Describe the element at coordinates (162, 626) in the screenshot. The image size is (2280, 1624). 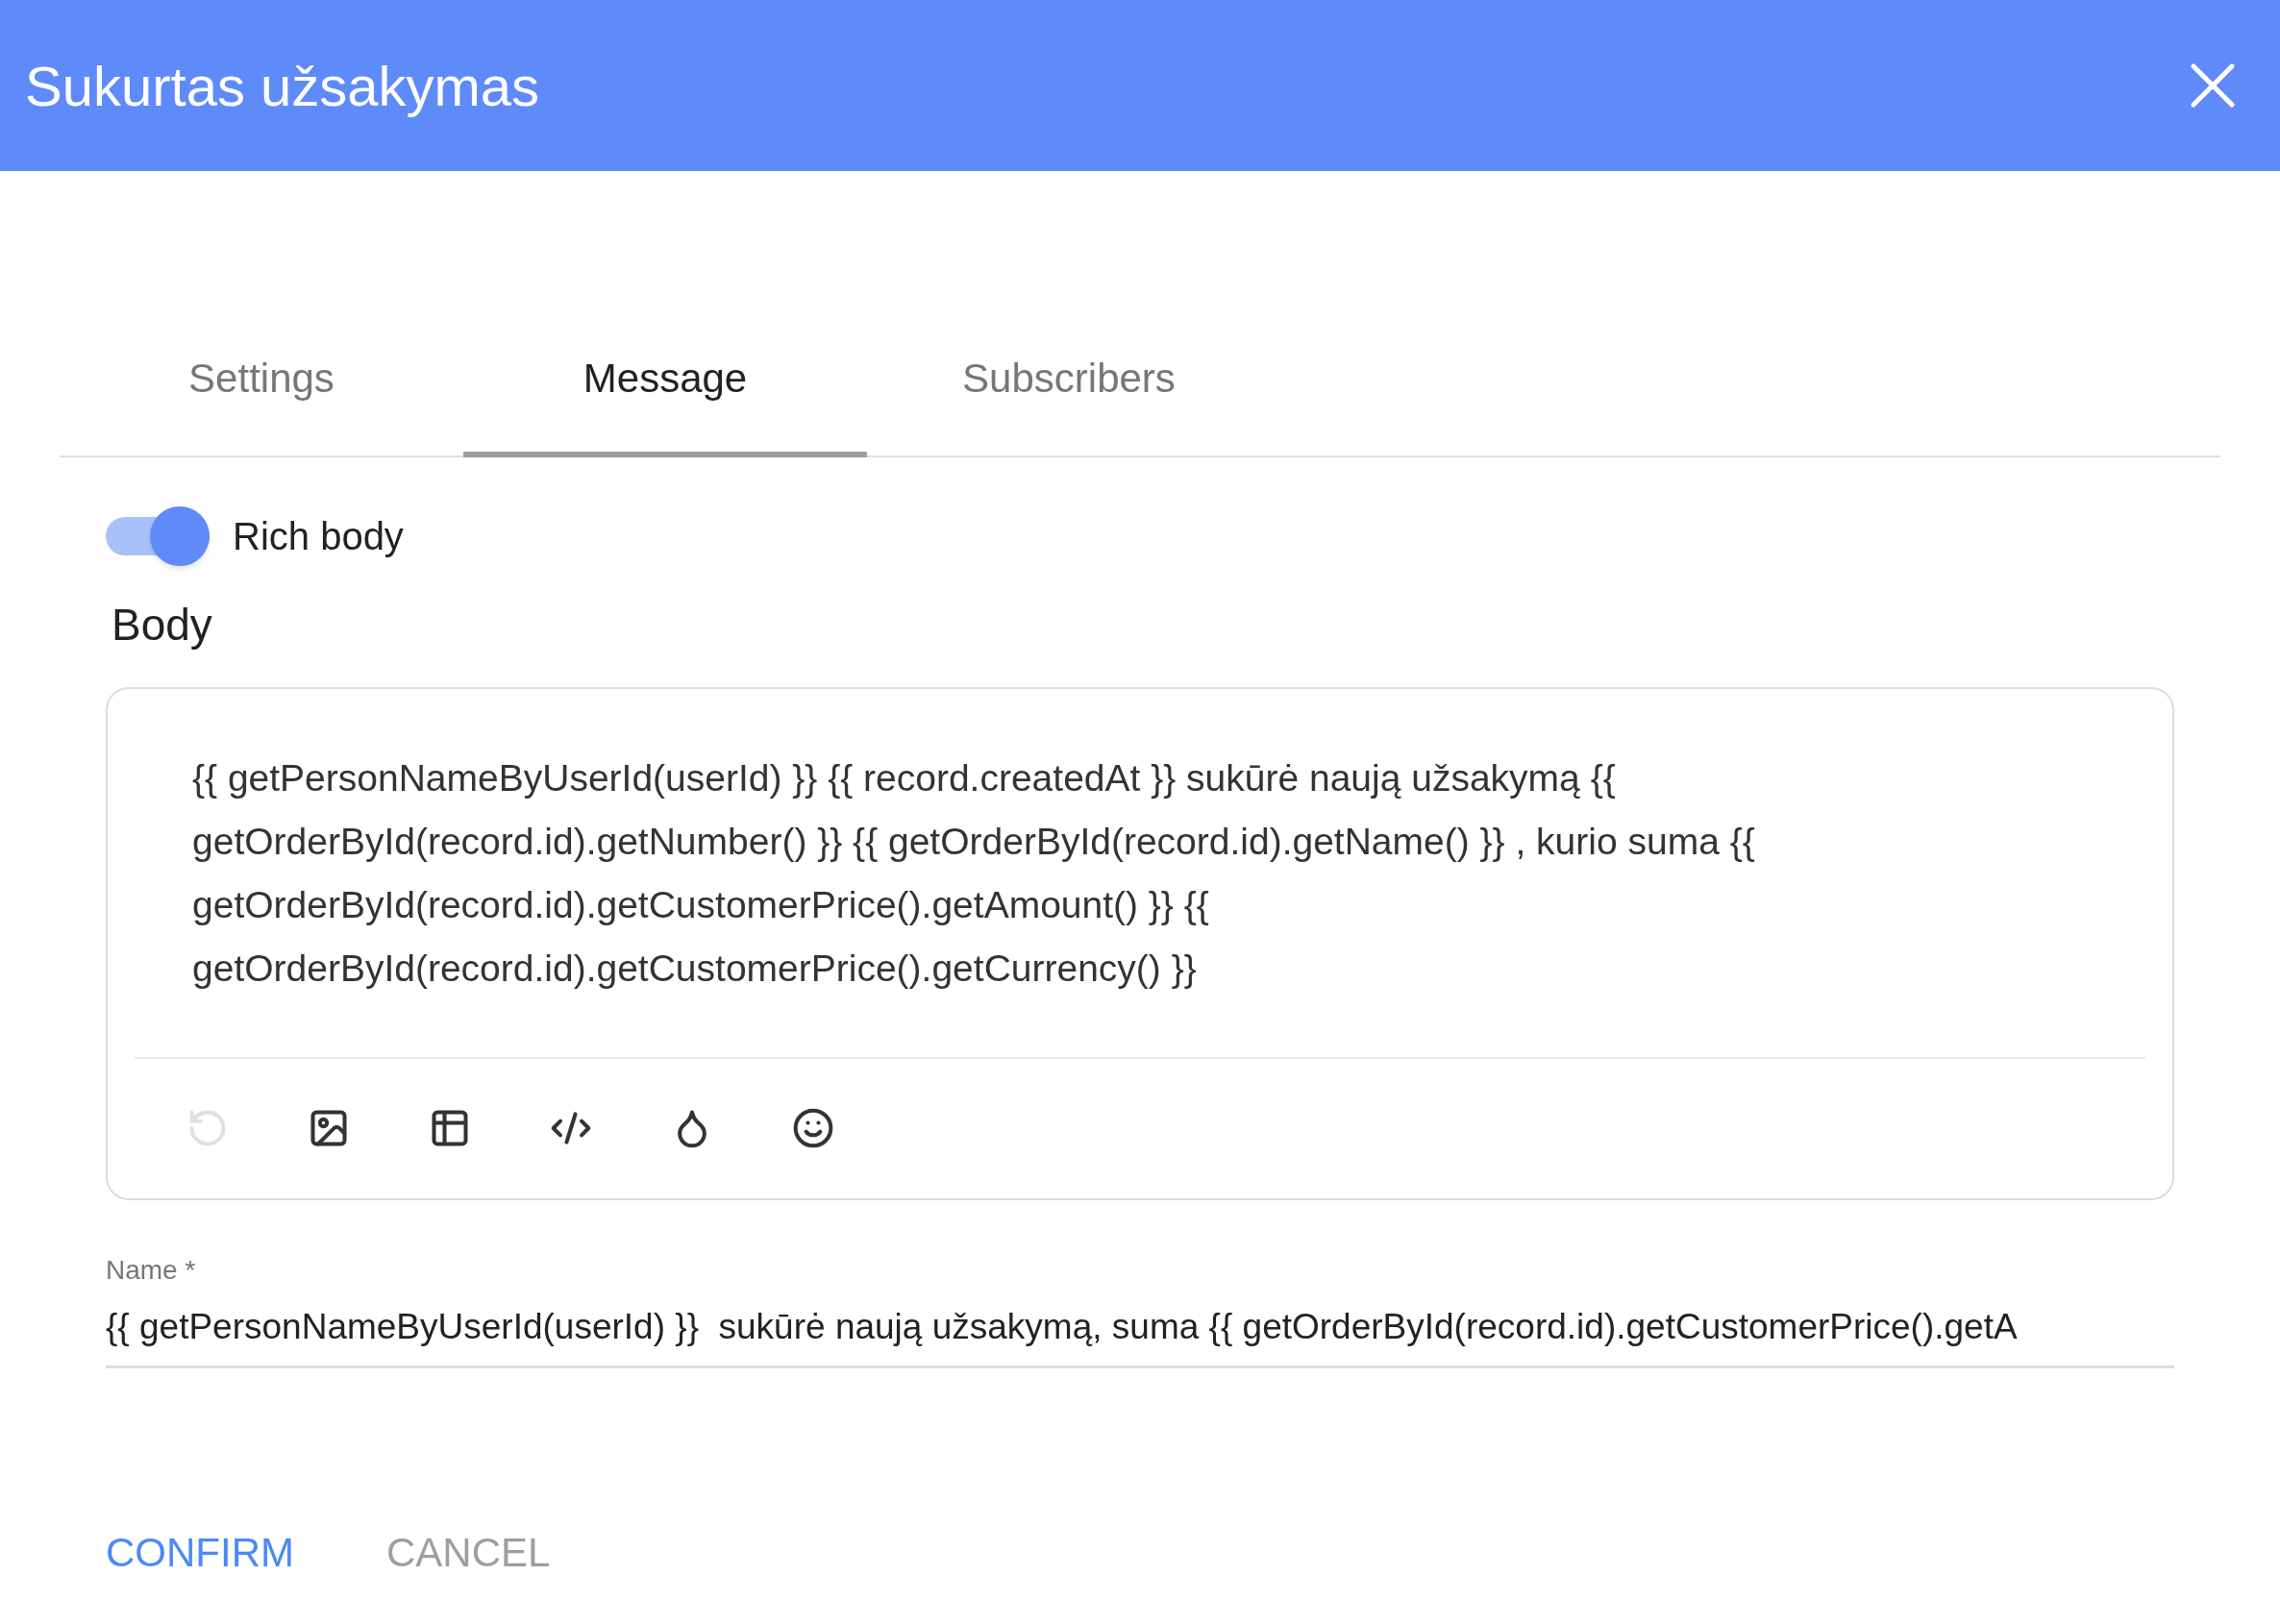
I see `body-label: Body` at that location.